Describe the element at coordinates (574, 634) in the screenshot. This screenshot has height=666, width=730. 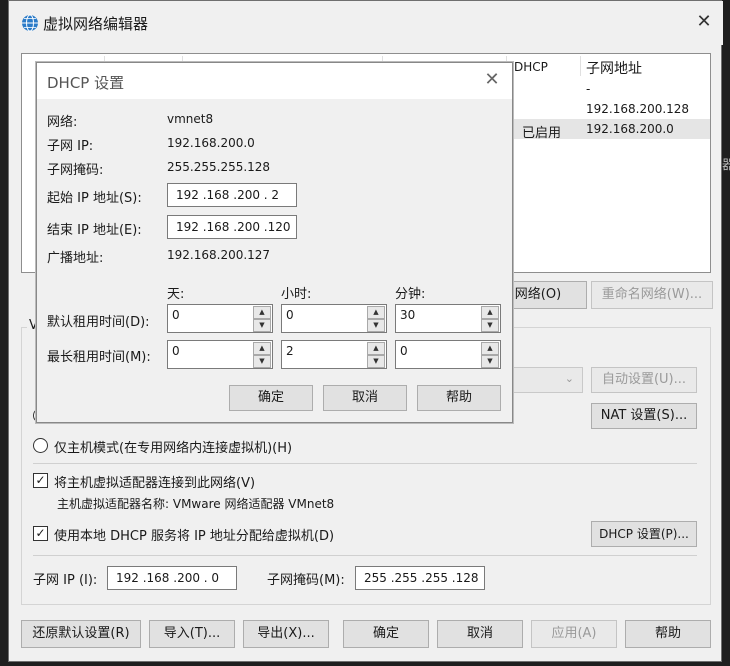
I see `apply-button: 应用(A)` at that location.